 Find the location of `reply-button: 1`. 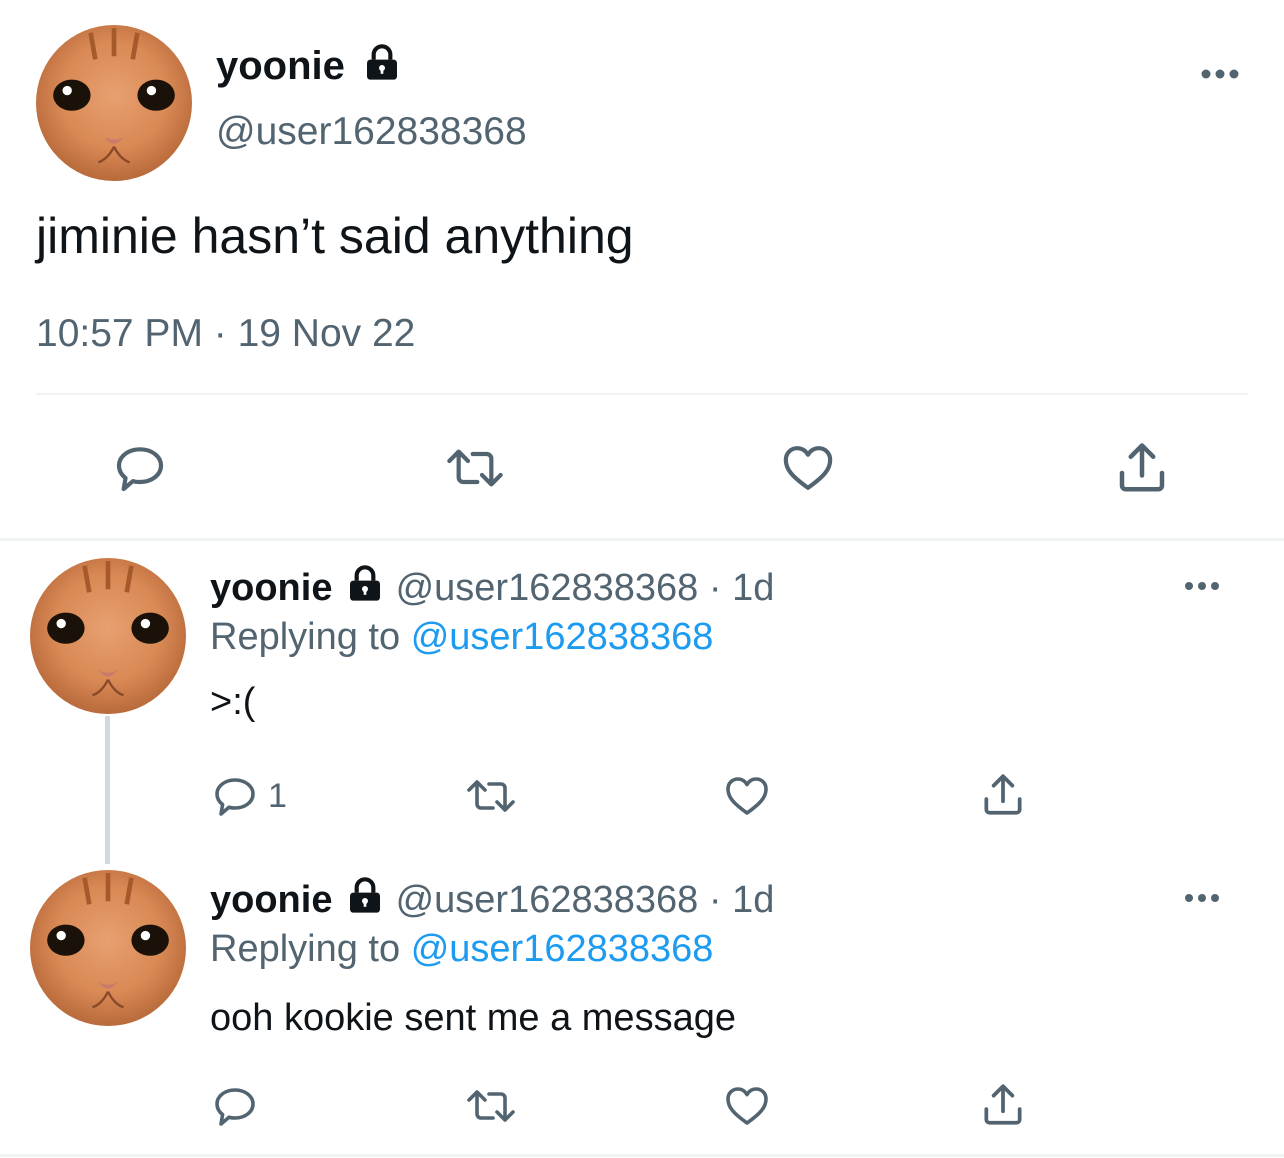

reply-button: 1 is located at coordinates (248, 796).